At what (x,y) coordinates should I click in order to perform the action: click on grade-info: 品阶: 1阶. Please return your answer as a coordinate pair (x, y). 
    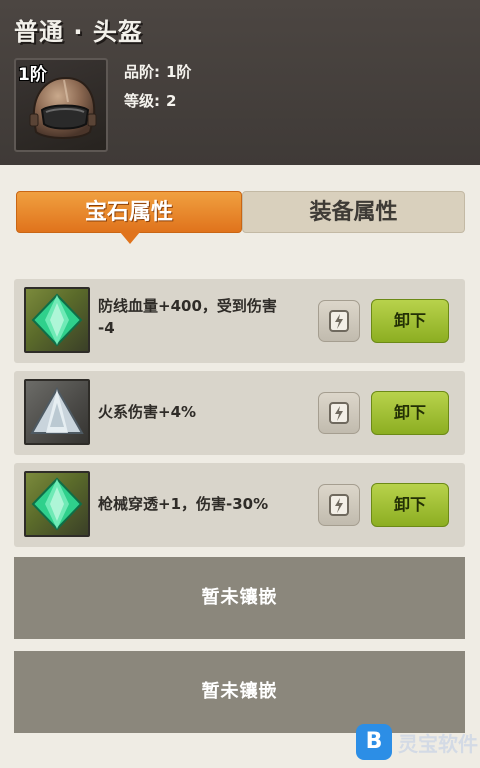
    Looking at the image, I should click on (160, 71).